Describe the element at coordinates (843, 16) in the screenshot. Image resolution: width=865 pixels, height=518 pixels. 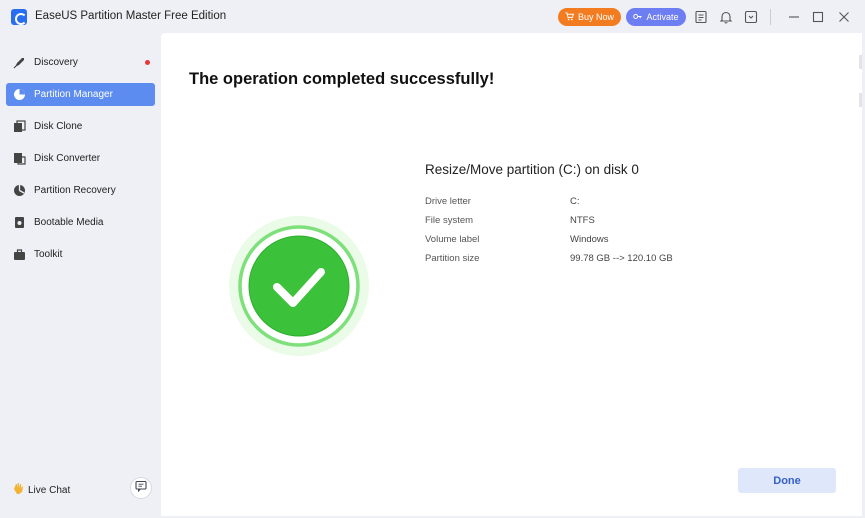
I see `close-icon` at that location.